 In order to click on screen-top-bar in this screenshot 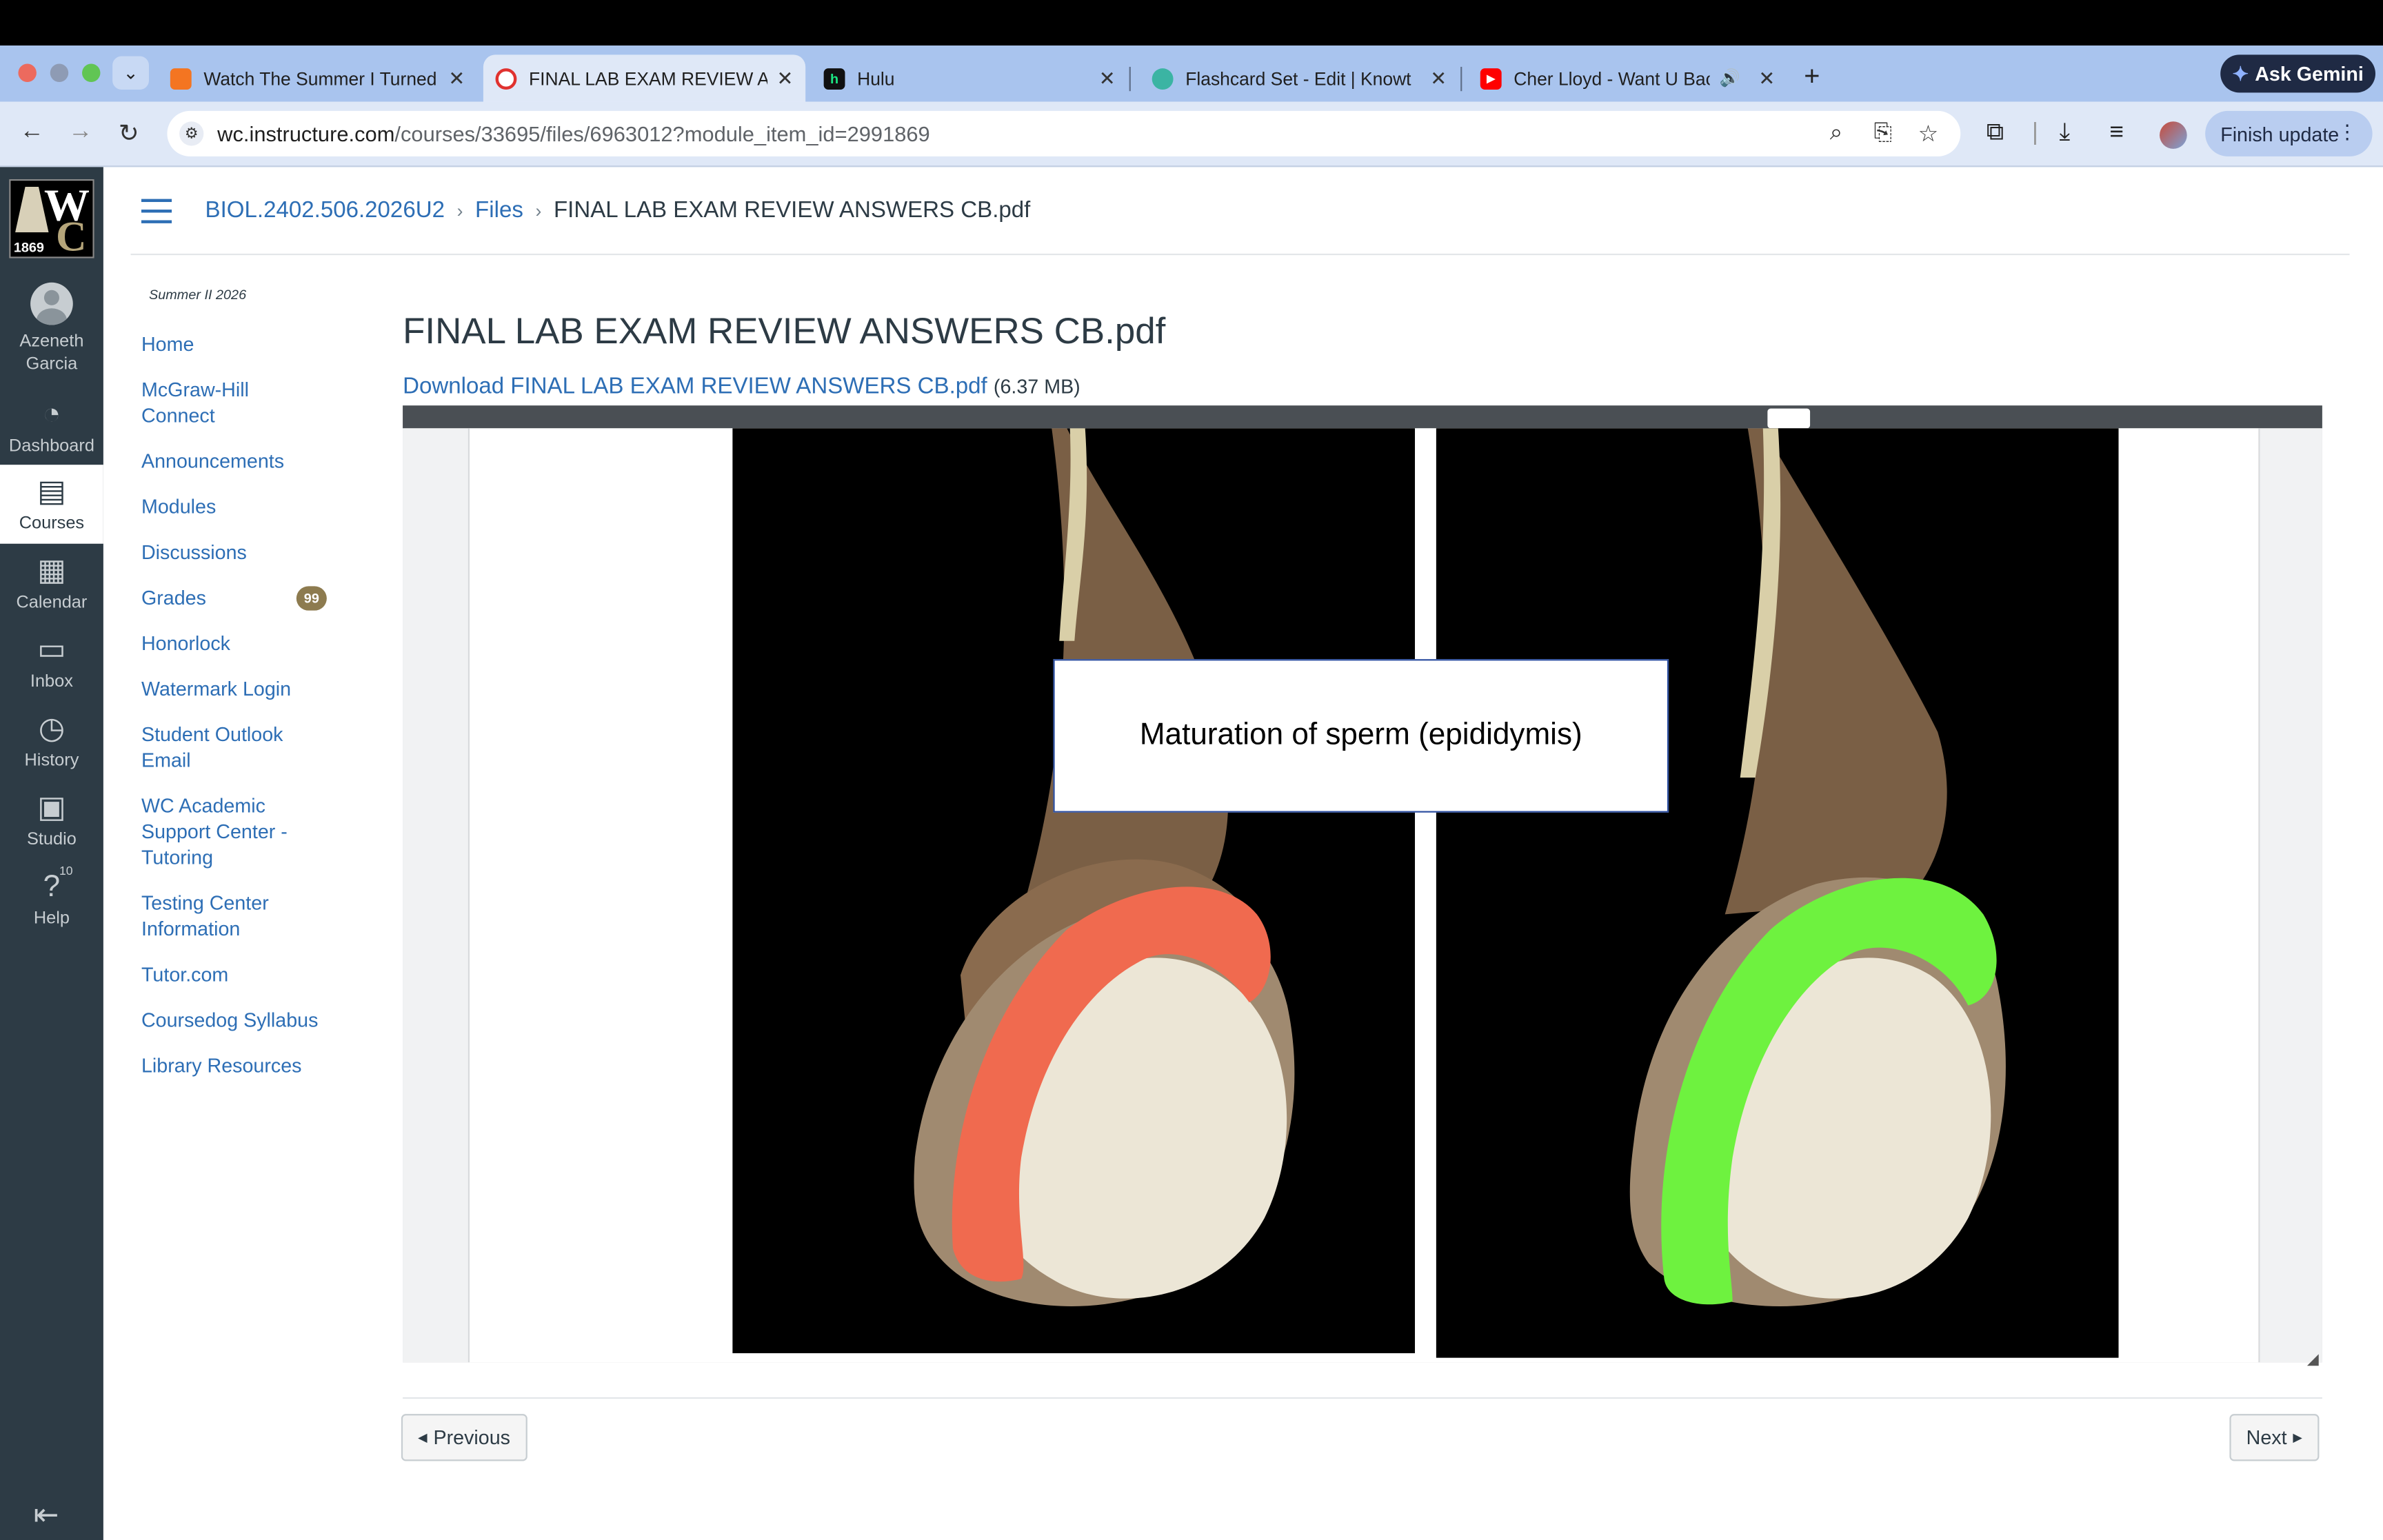, I will do `click(1191, 23)`.